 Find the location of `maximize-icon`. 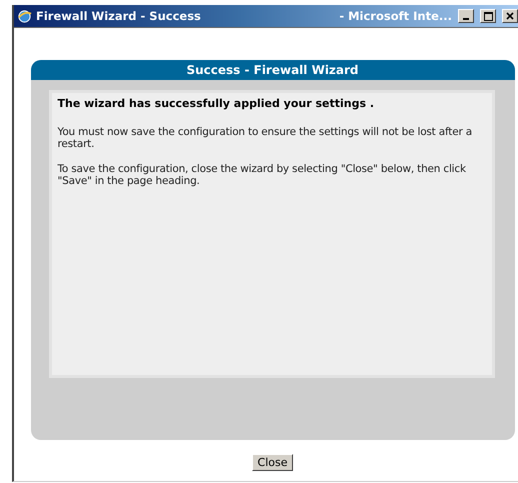

maximize-icon is located at coordinates (488, 16).